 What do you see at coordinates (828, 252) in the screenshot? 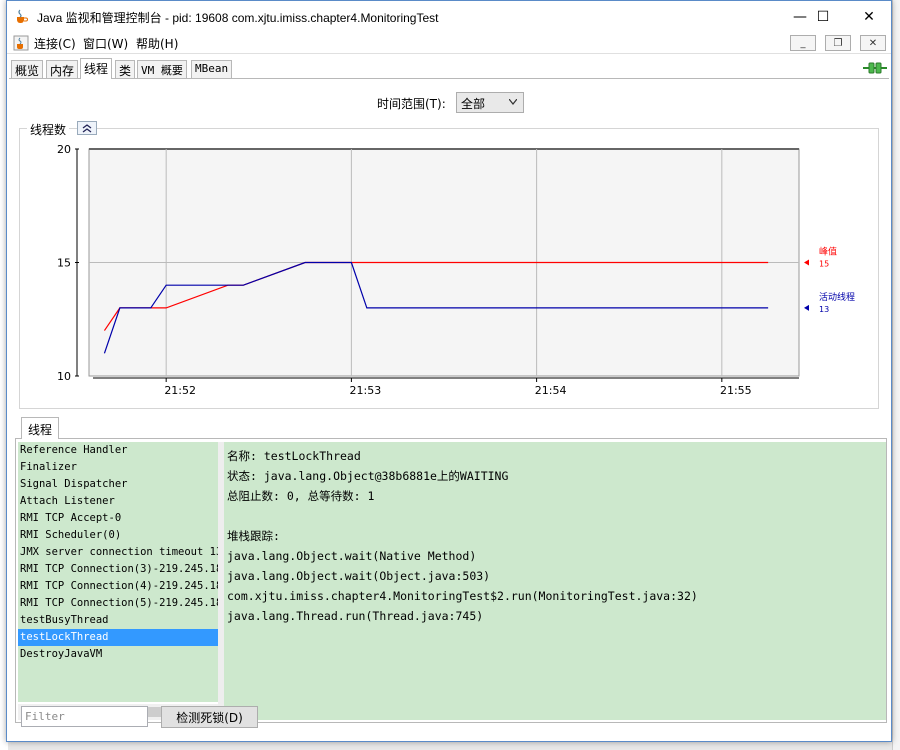
I see `legend-label: 峰值` at bounding box center [828, 252].